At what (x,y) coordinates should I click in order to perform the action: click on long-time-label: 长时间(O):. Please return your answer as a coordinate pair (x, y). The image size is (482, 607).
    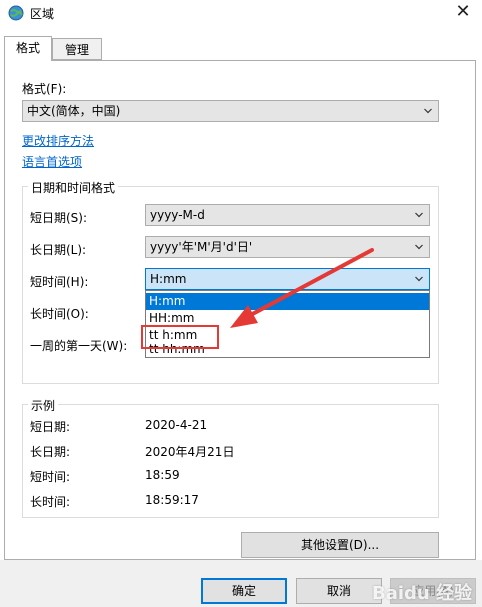
    Looking at the image, I should click on (59, 314).